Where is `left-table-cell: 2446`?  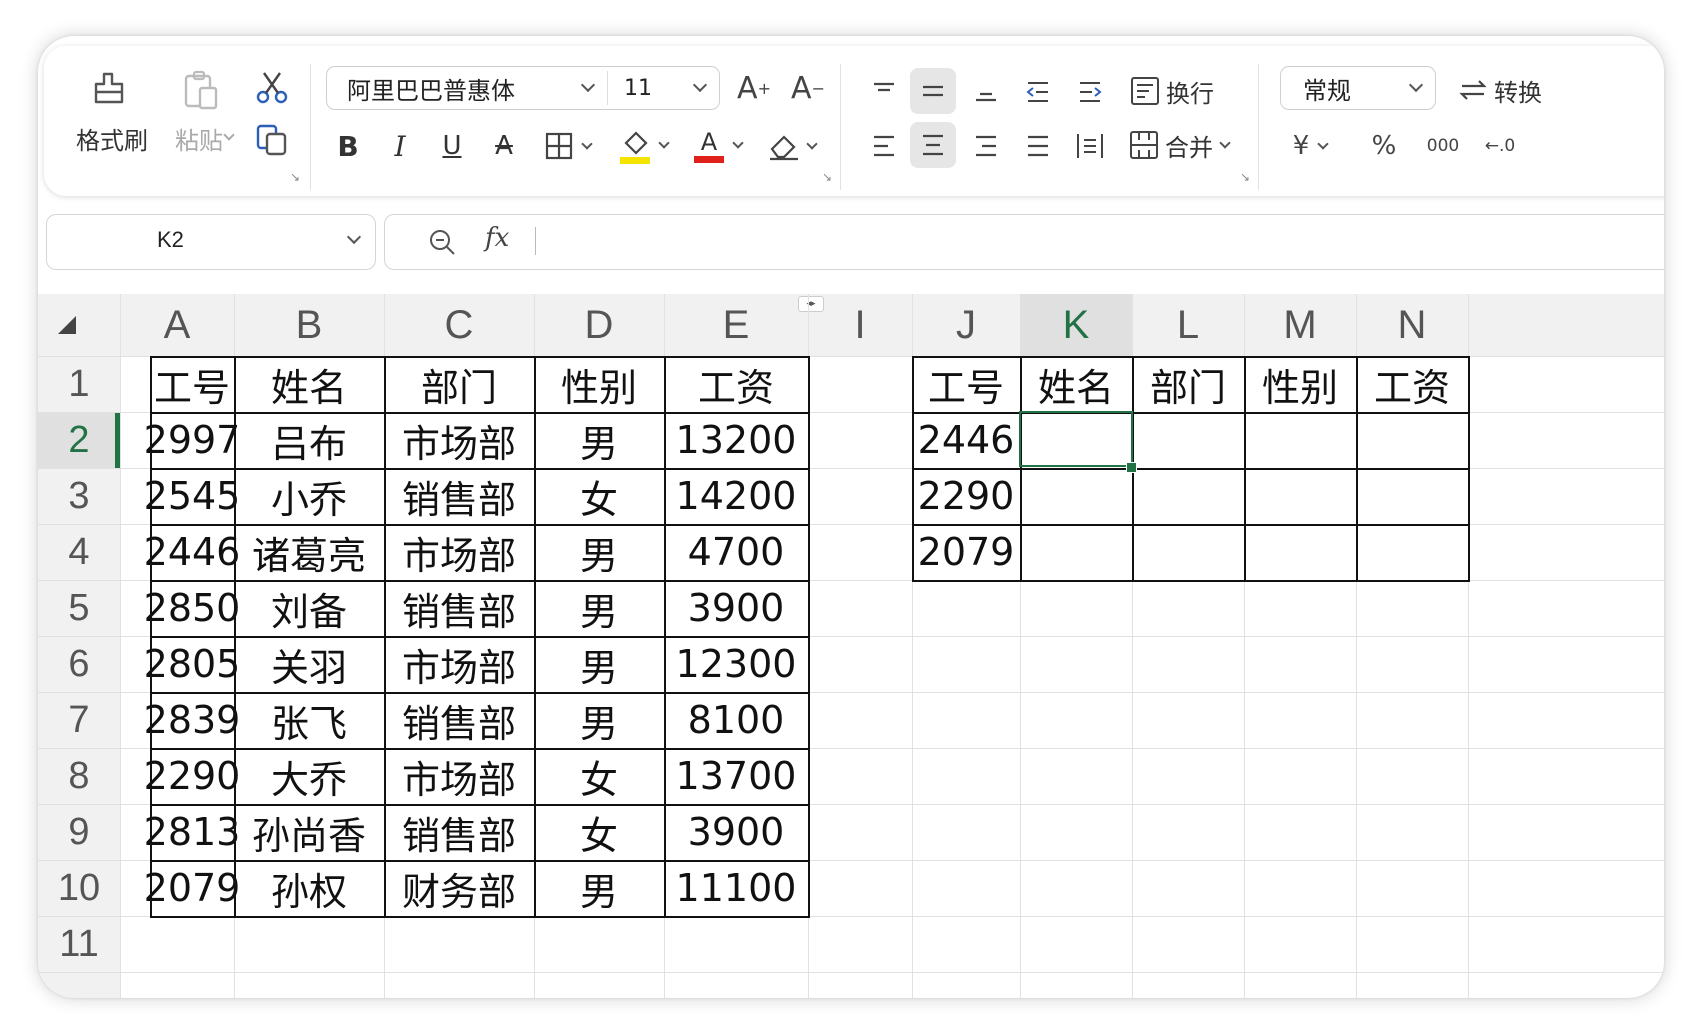
left-table-cell: 2446 is located at coordinates (192, 552).